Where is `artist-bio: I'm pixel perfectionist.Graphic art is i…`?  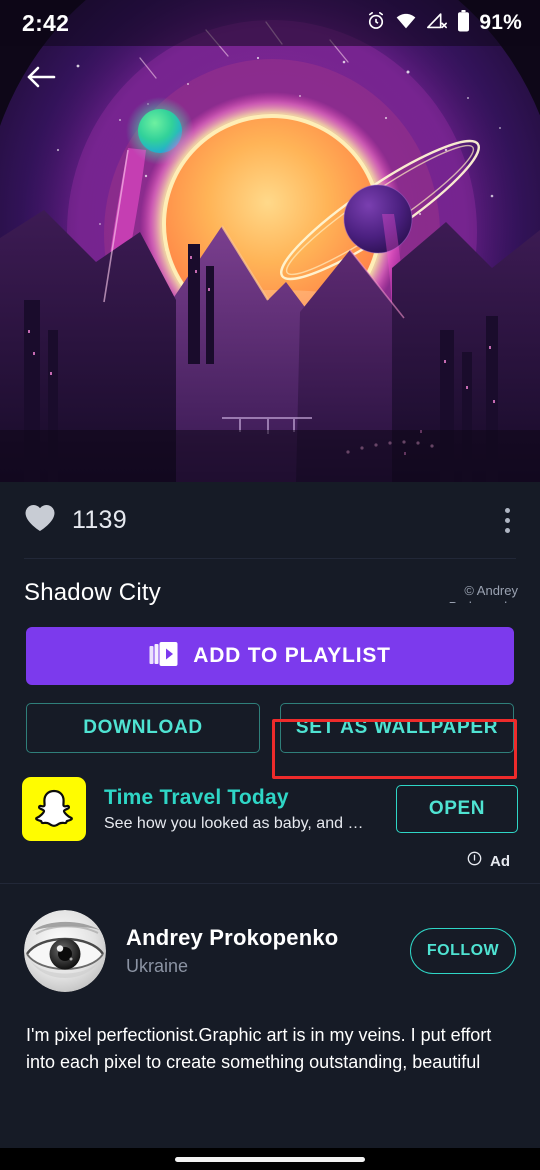
artist-bio: I'm pixel perfectionist.Graphic art is i… is located at coordinates (259, 1048).